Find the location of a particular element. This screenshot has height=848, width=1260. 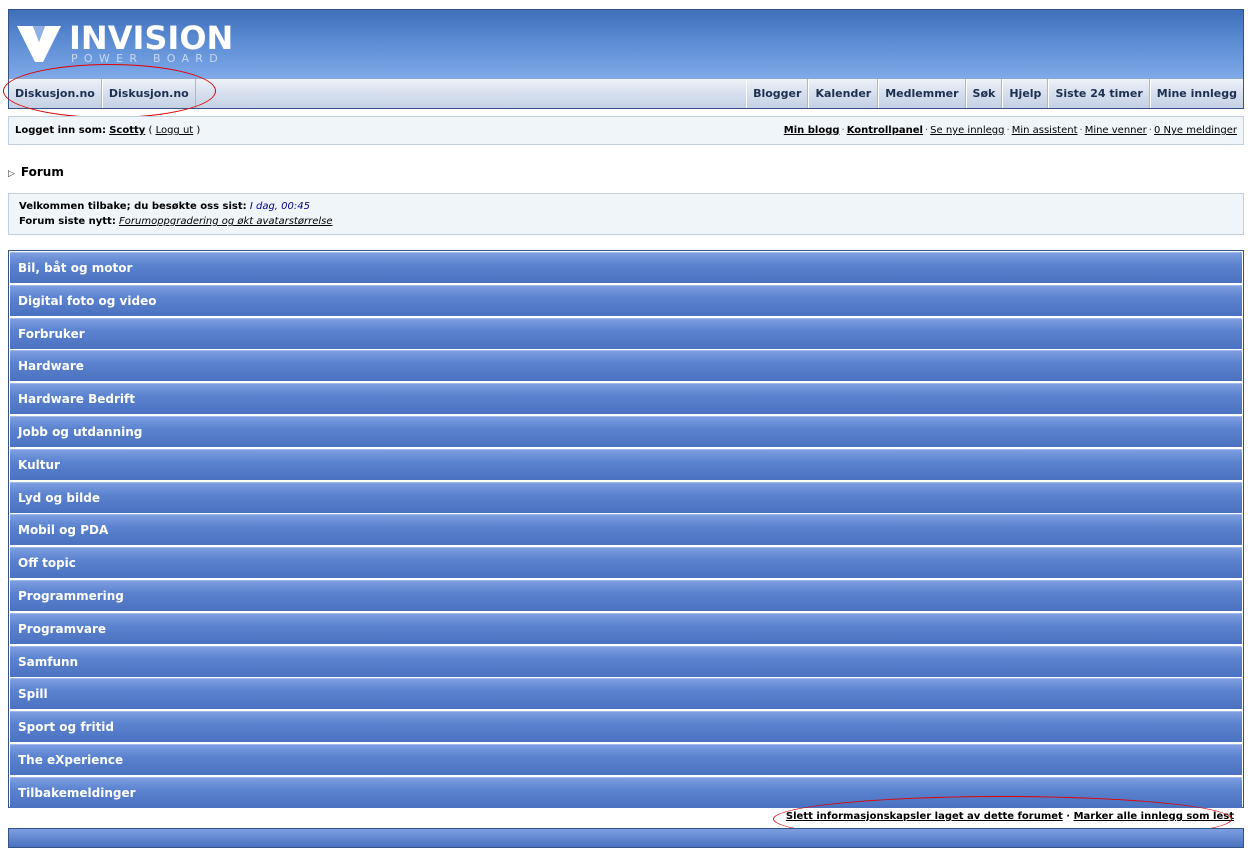

category-hardware-bedrift: Hardware Bedrift is located at coordinates (626, 399).